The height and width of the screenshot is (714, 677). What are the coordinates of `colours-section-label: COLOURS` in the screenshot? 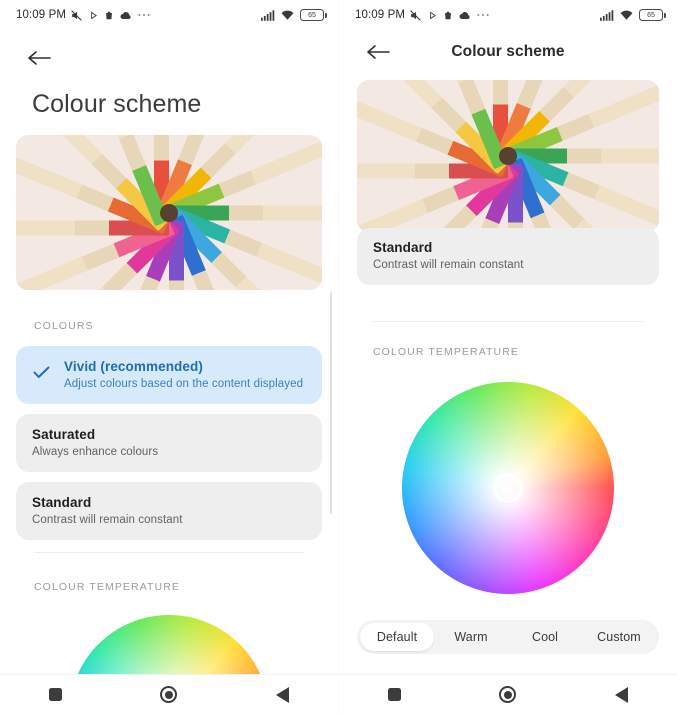 It's located at (64, 326).